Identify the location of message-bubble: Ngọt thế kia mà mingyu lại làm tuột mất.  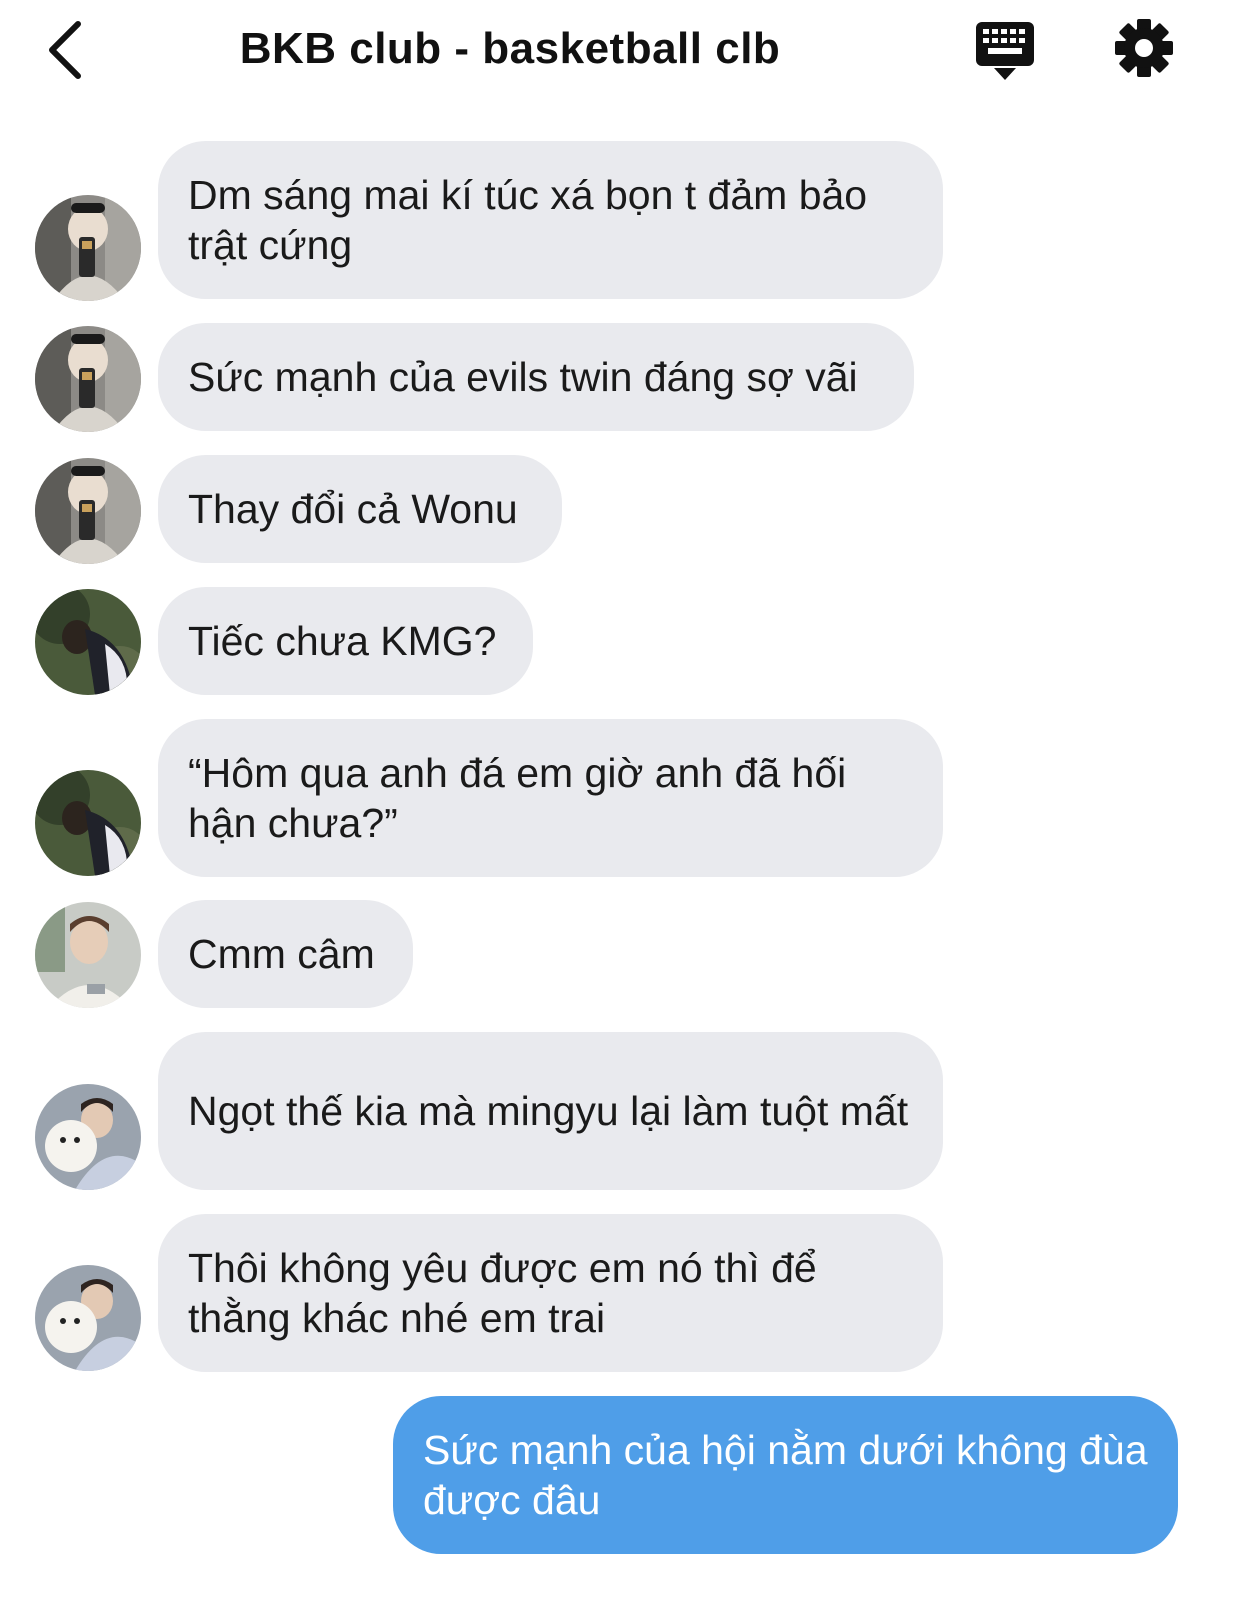
(550, 1111).